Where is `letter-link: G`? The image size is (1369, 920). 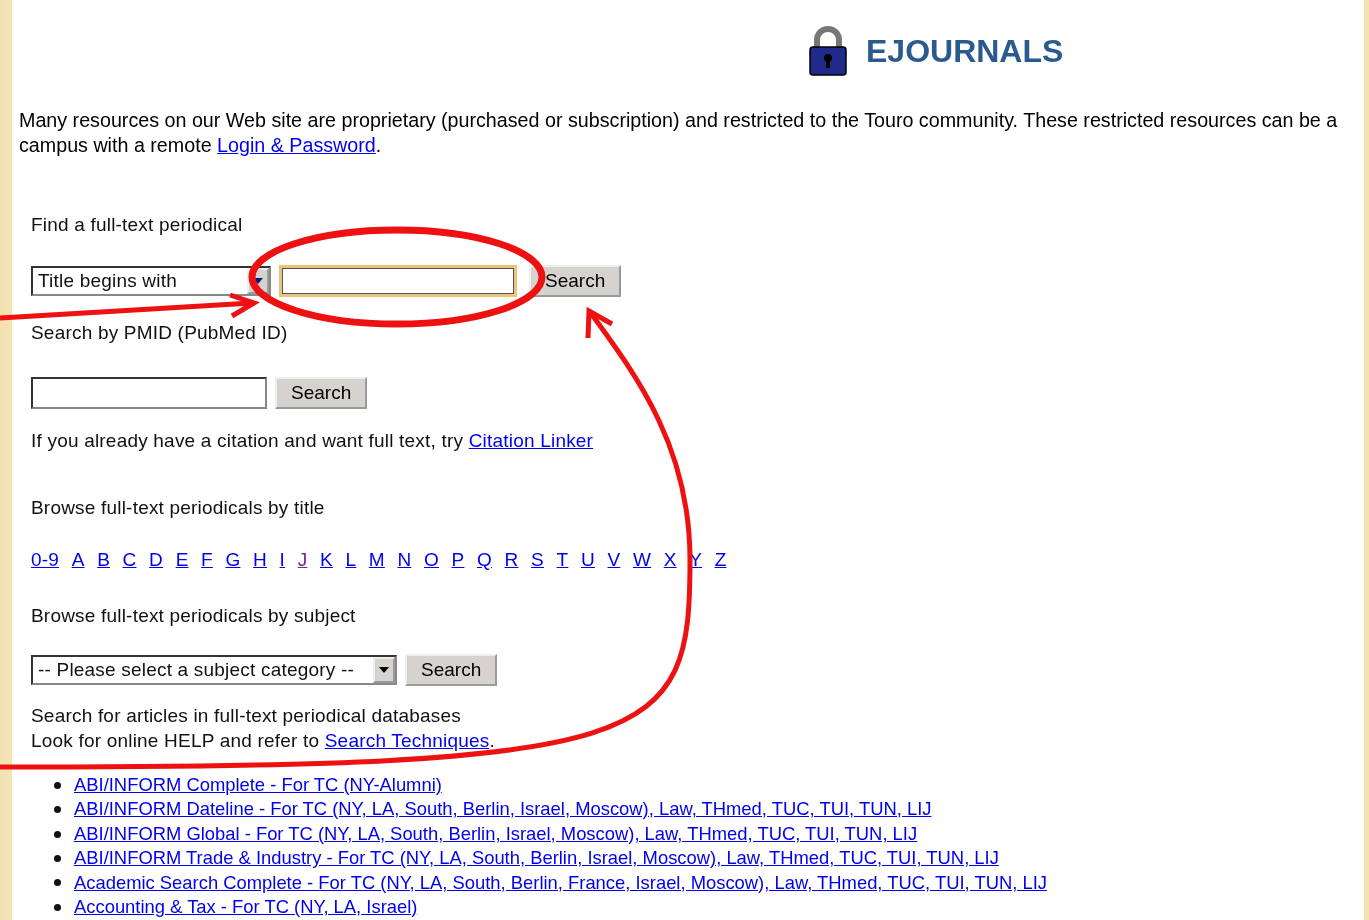
letter-link: G is located at coordinates (233, 560).